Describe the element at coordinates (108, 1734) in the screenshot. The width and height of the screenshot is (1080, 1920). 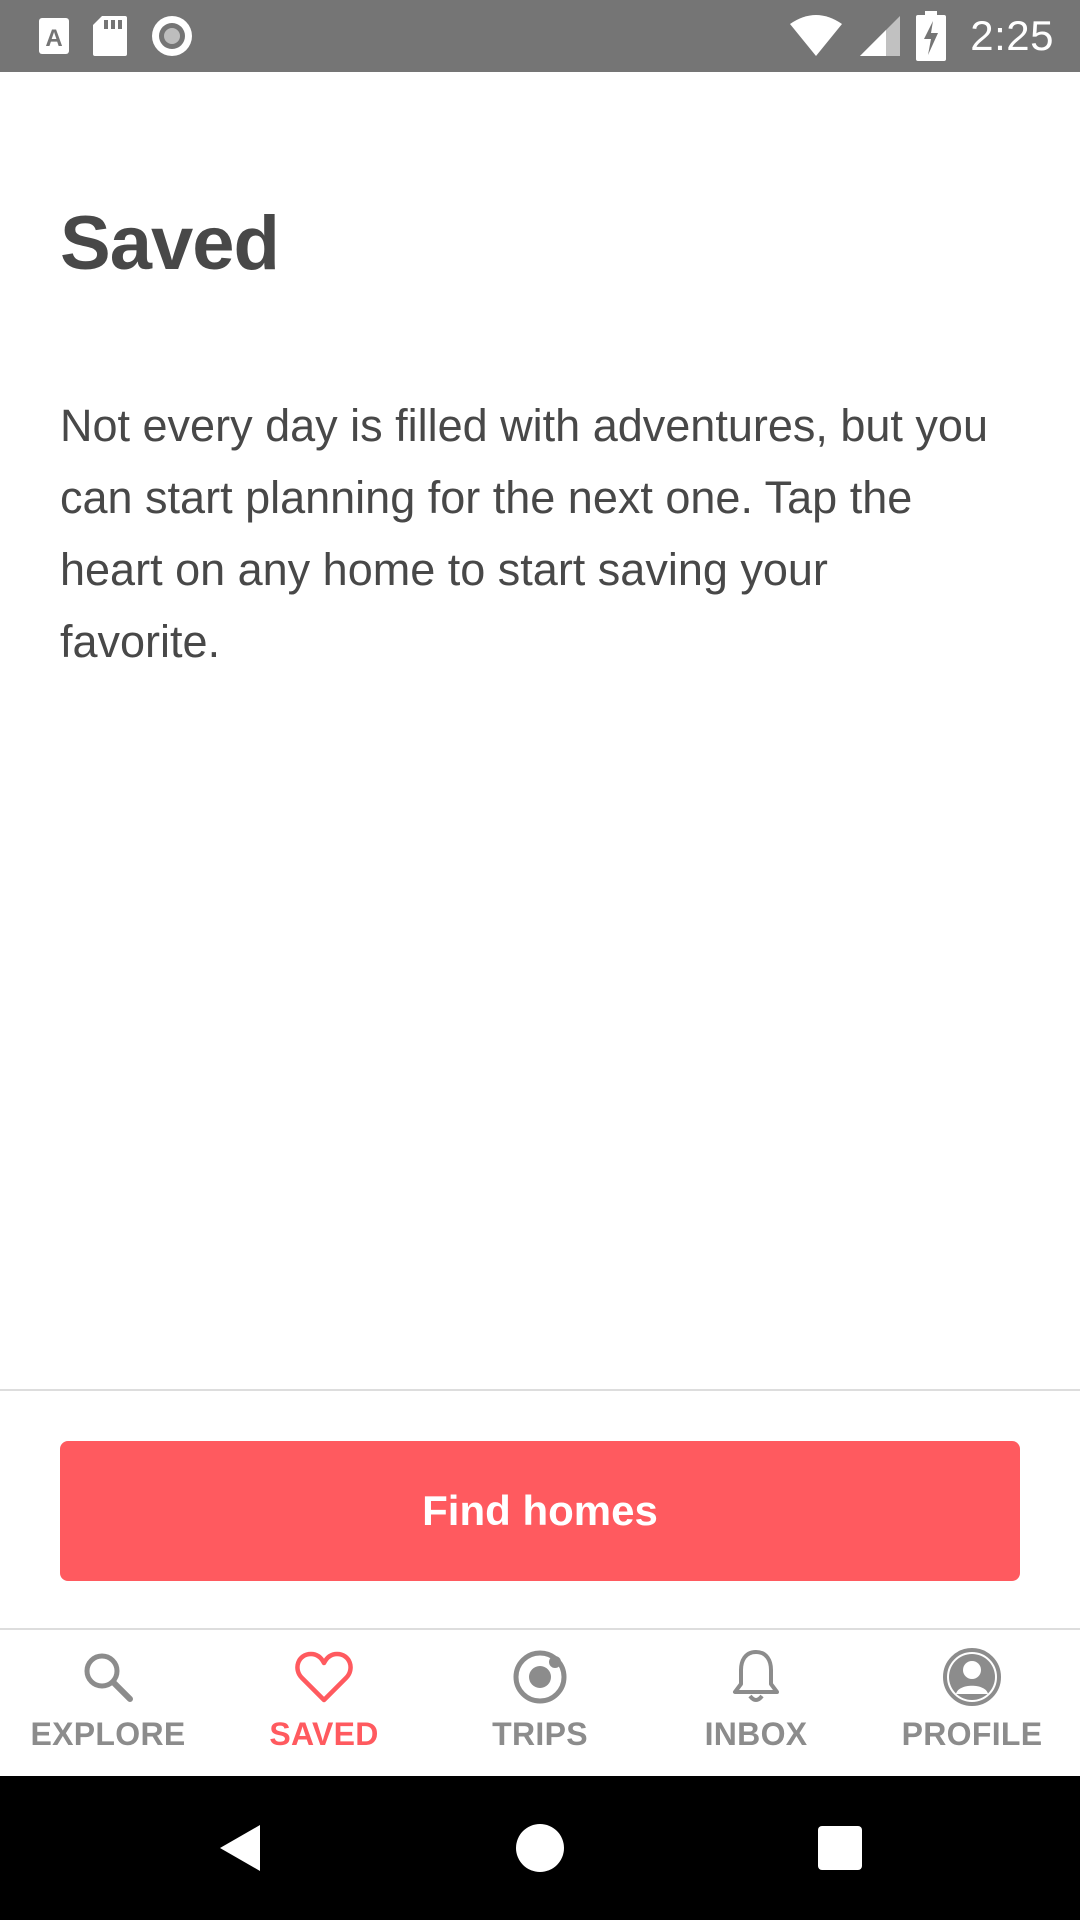
I see `tab-label: EXPLORE` at that location.